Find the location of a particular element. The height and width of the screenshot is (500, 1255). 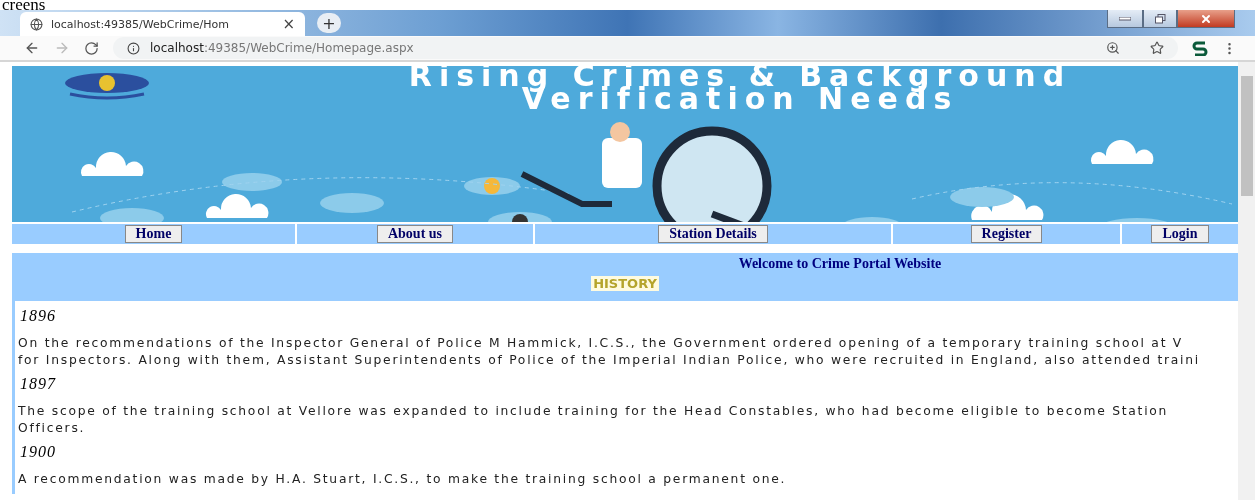

scrollbar is located at coordinates (1246, 281).